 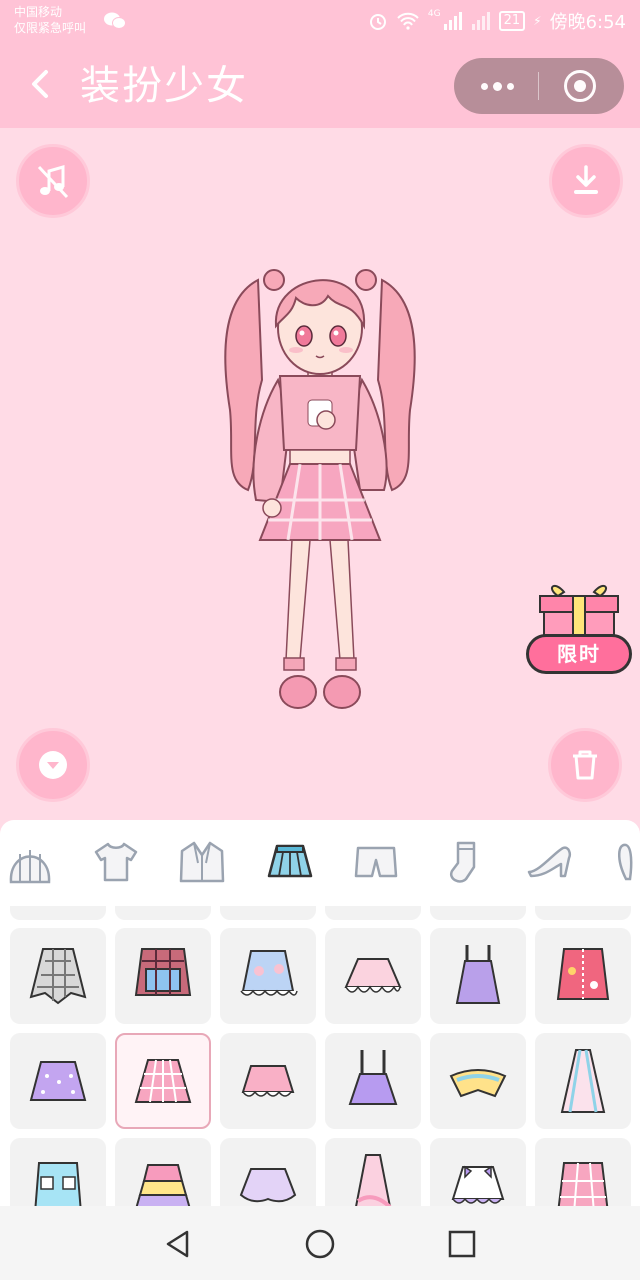 I want to click on item-lavender-dot-skirt, so click(x=58, y=1081).